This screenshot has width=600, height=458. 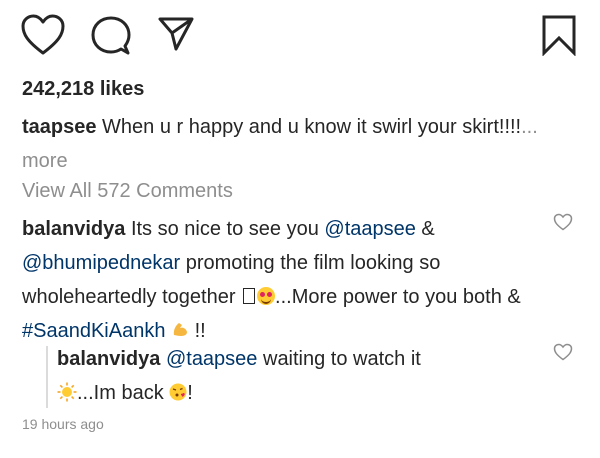 I want to click on comment-text: ...More power to you both &, so click(x=398, y=297).